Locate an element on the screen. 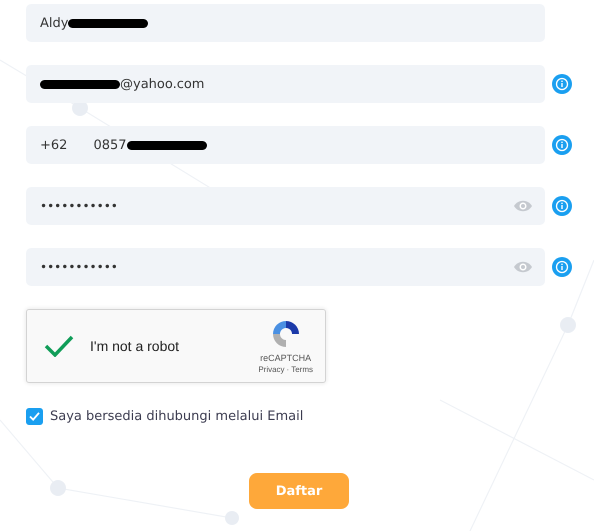 The height and width of the screenshot is (531, 594). checkbox is located at coordinates (34, 416).